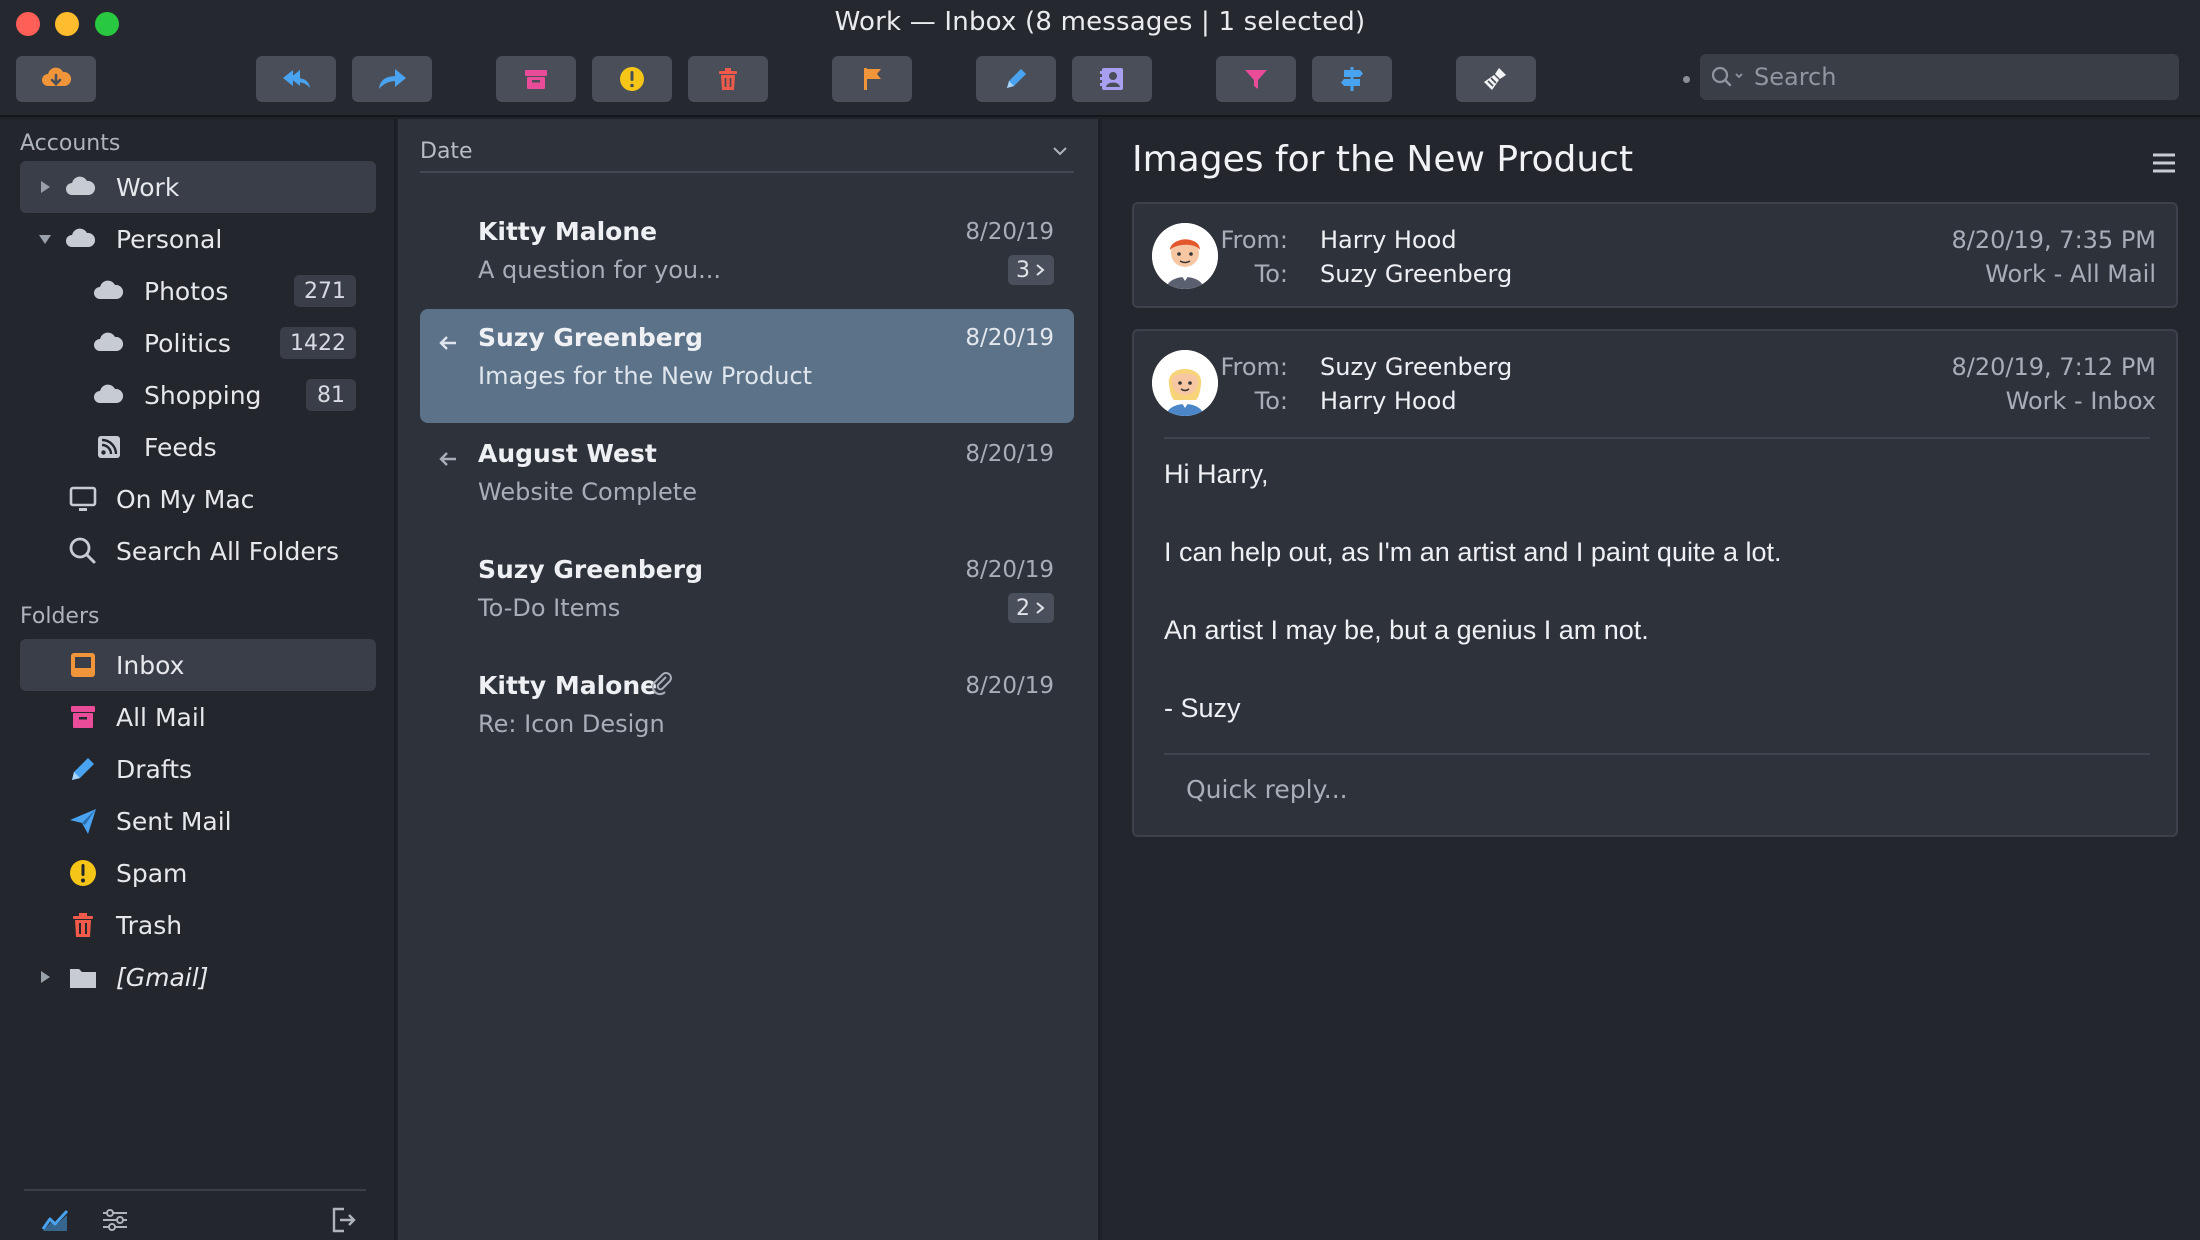 The width and height of the screenshot is (2200, 1240). Describe the element at coordinates (1727, 76) in the screenshot. I see `search-icon` at that location.